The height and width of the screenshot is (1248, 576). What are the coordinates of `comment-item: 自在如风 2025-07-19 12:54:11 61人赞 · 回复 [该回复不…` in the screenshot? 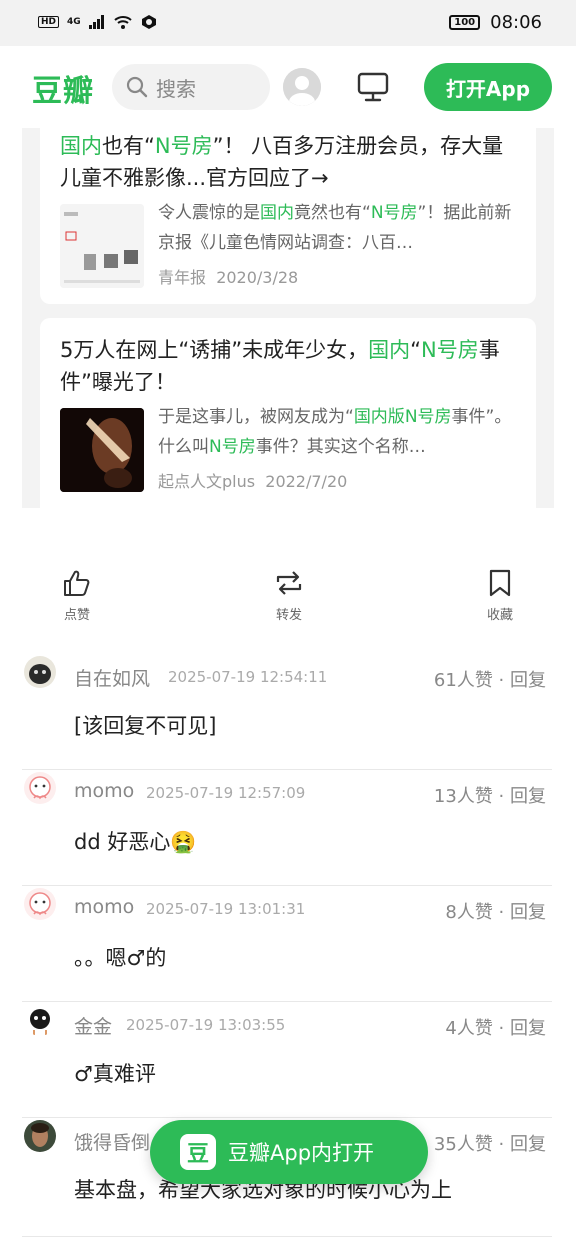 It's located at (287, 712).